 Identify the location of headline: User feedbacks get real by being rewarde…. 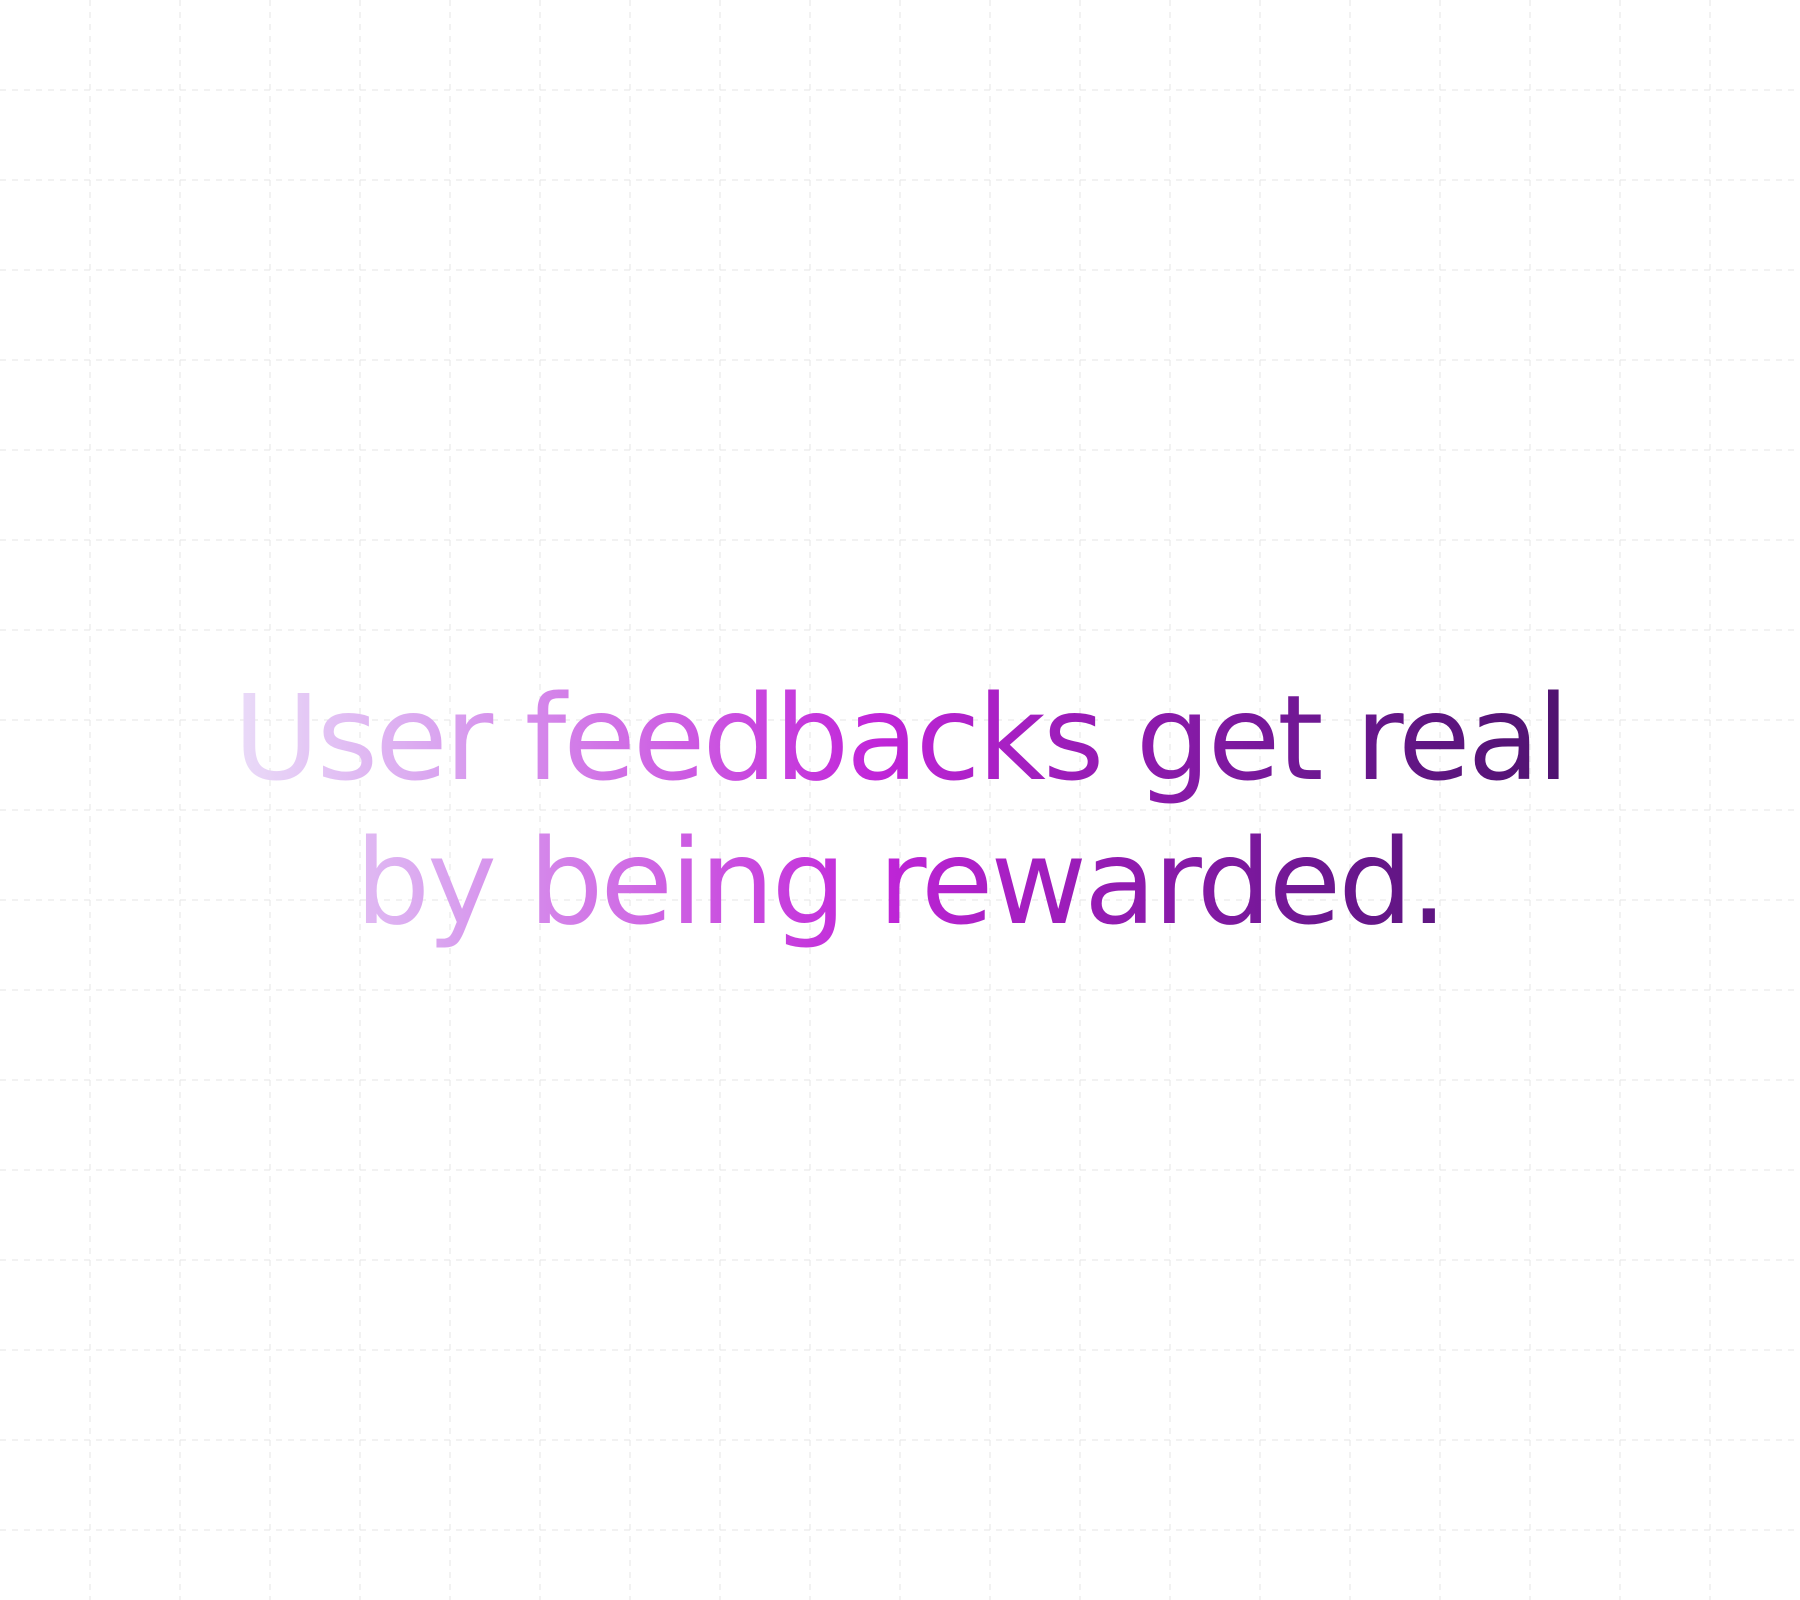
(899, 810).